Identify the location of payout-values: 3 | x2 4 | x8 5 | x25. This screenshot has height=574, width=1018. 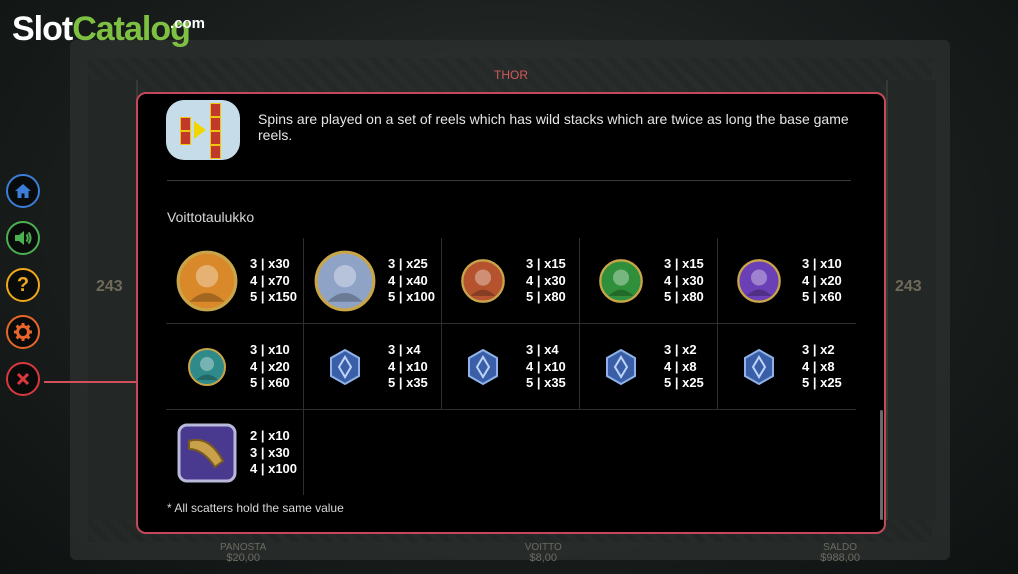
(684, 367).